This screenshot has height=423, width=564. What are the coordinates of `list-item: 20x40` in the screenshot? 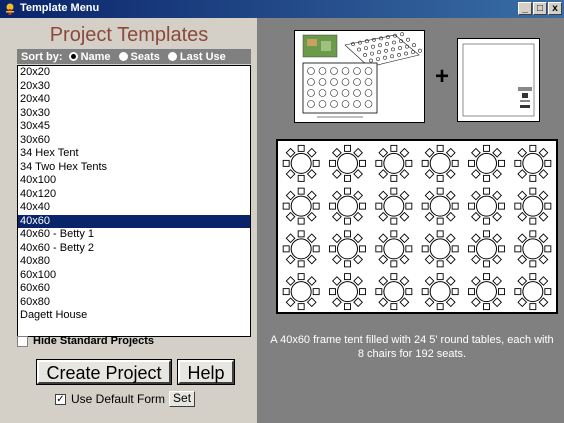 It's located at (134, 100).